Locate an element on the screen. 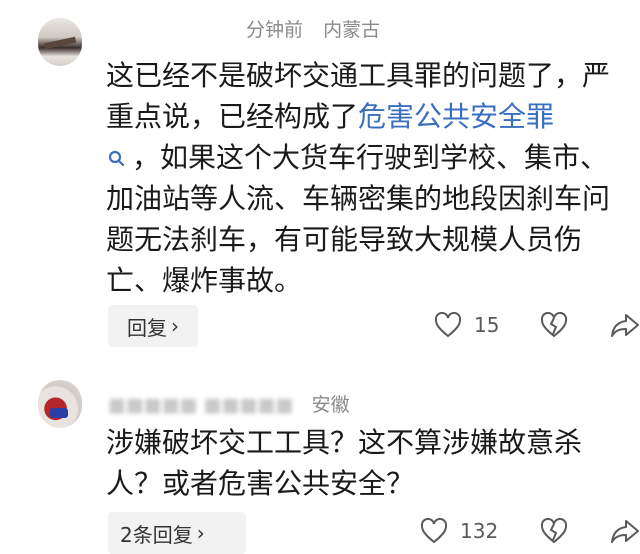 The height and width of the screenshot is (554, 640). comment-location: 安徽 is located at coordinates (330, 405).